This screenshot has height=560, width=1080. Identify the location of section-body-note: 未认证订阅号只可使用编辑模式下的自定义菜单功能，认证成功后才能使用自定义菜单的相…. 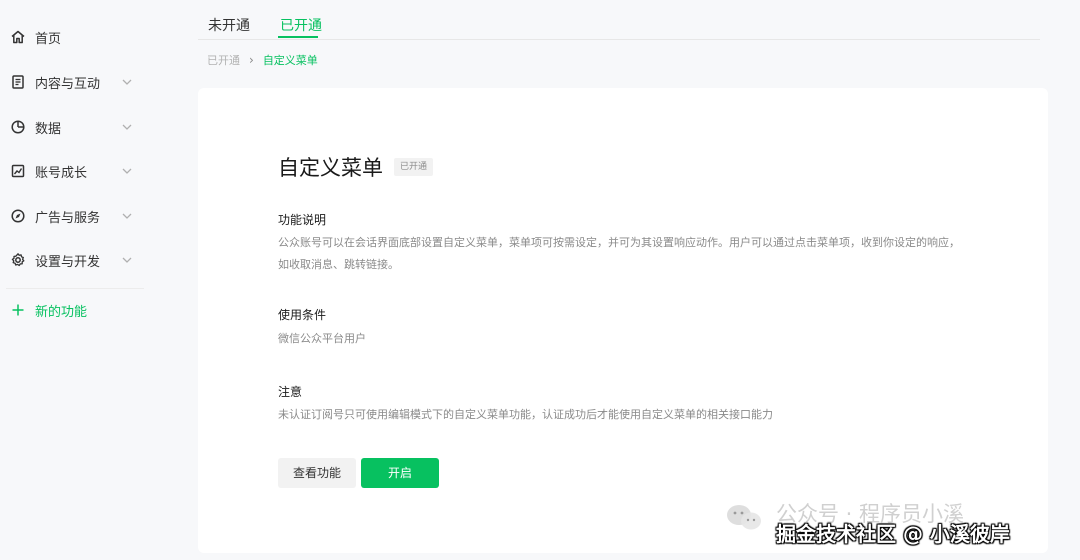
(525, 414).